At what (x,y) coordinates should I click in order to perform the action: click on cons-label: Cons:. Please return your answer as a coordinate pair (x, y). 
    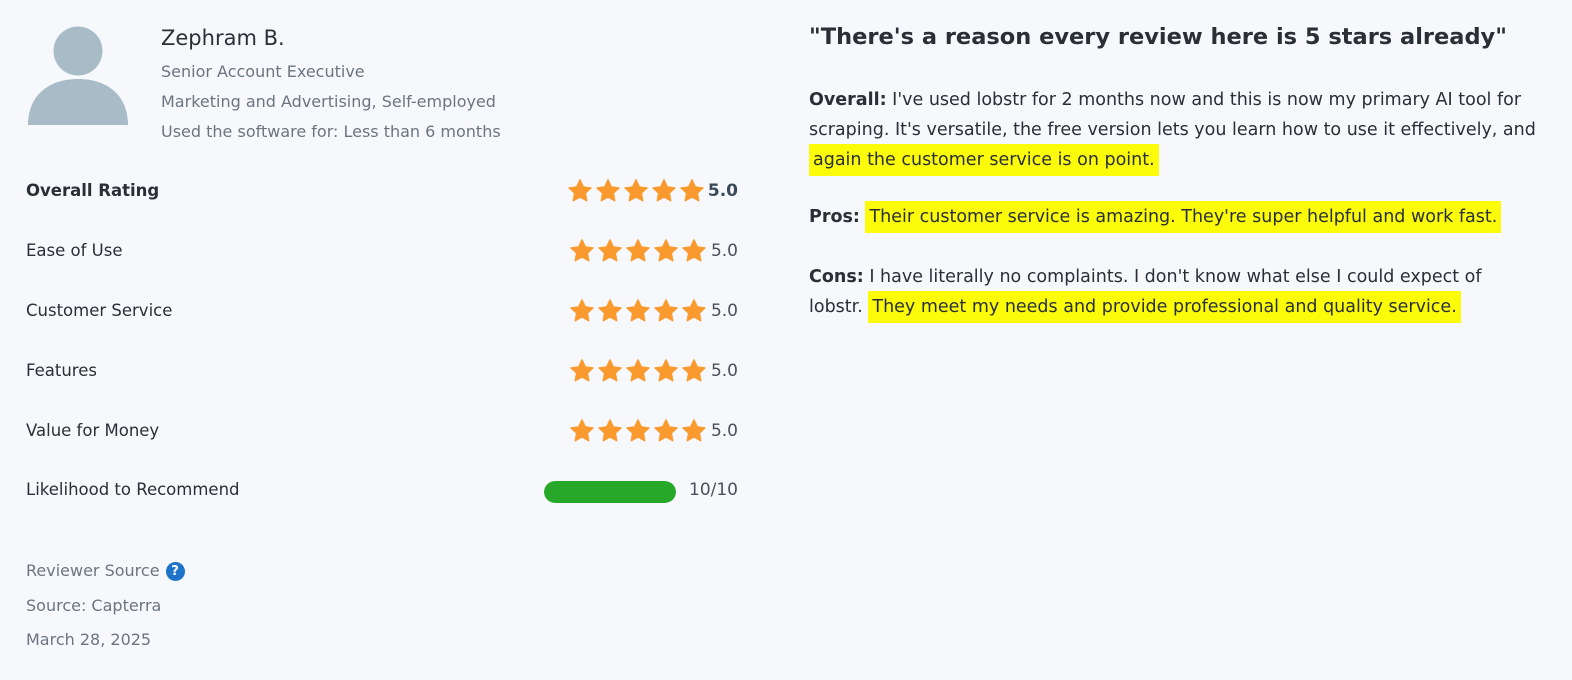
    Looking at the image, I should click on (836, 277).